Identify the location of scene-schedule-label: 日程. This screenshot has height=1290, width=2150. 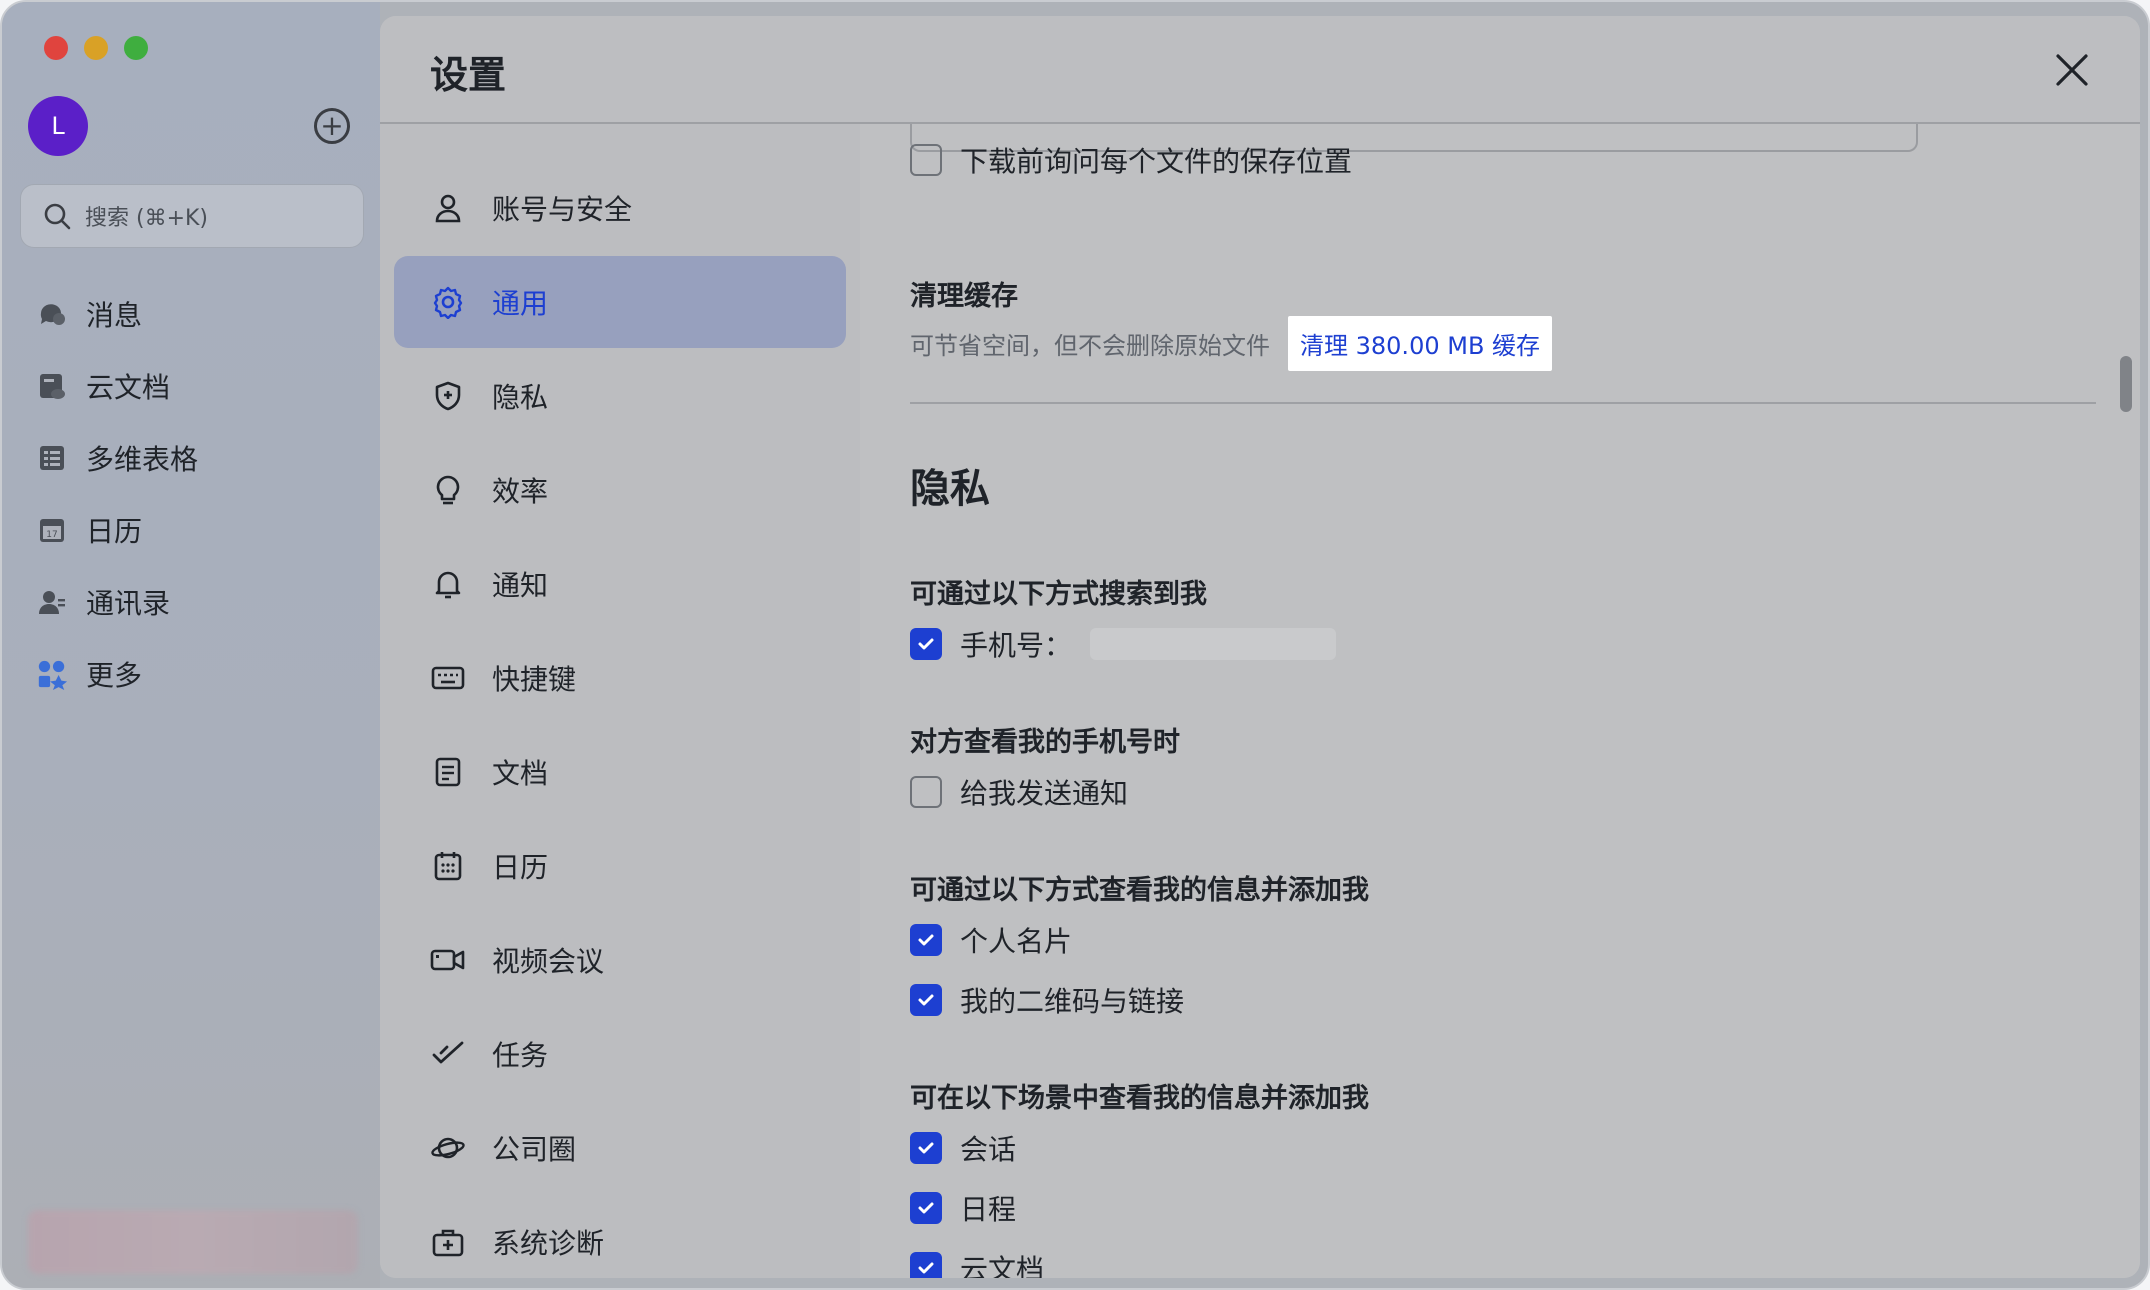
(988, 1209).